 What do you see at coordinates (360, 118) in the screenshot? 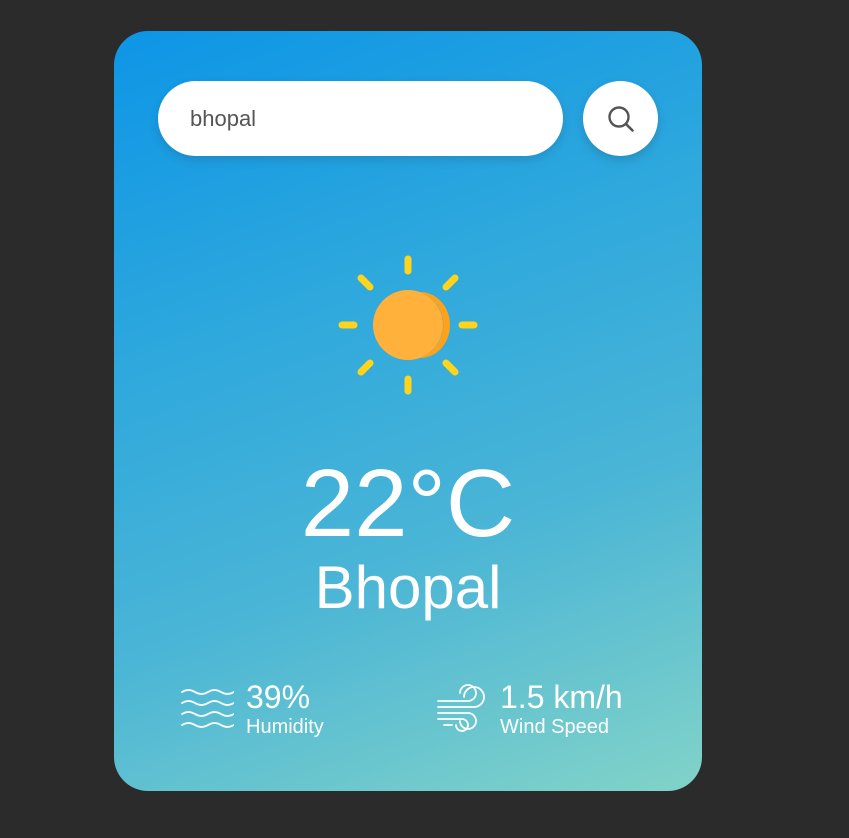
I see `search-input` at bounding box center [360, 118].